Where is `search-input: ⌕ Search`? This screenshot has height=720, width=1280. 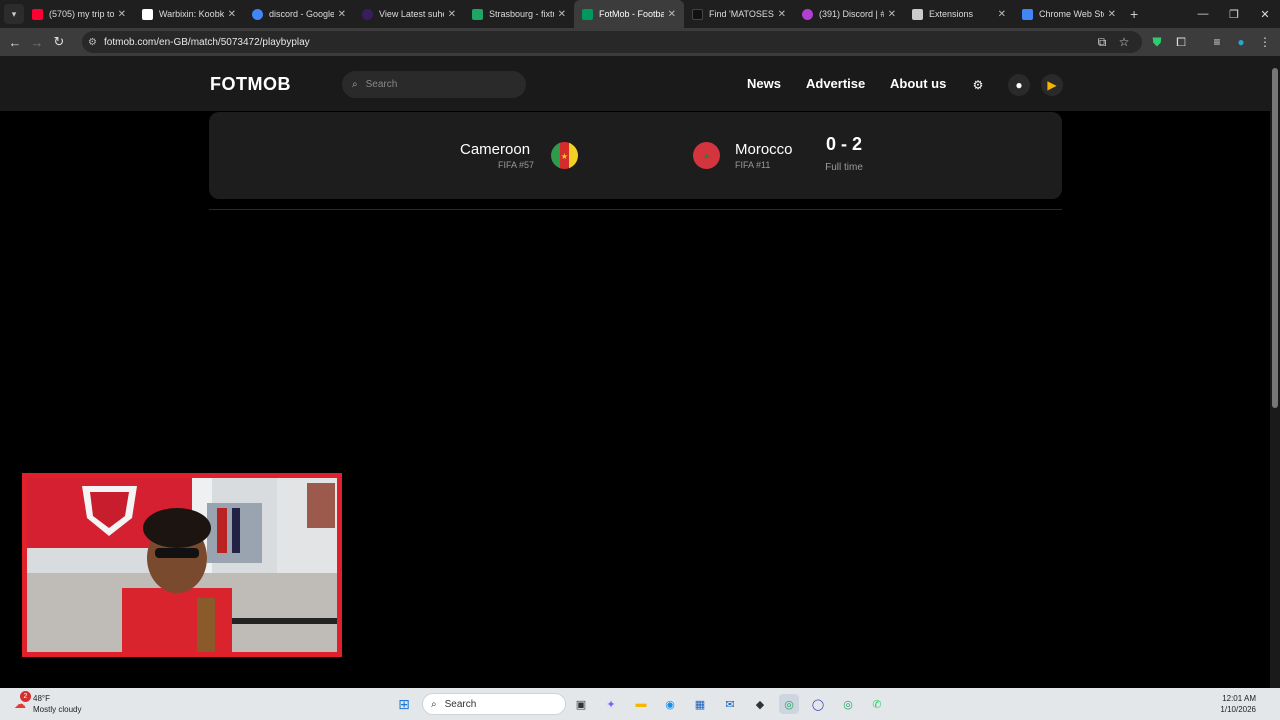 search-input: ⌕ Search is located at coordinates (434, 84).